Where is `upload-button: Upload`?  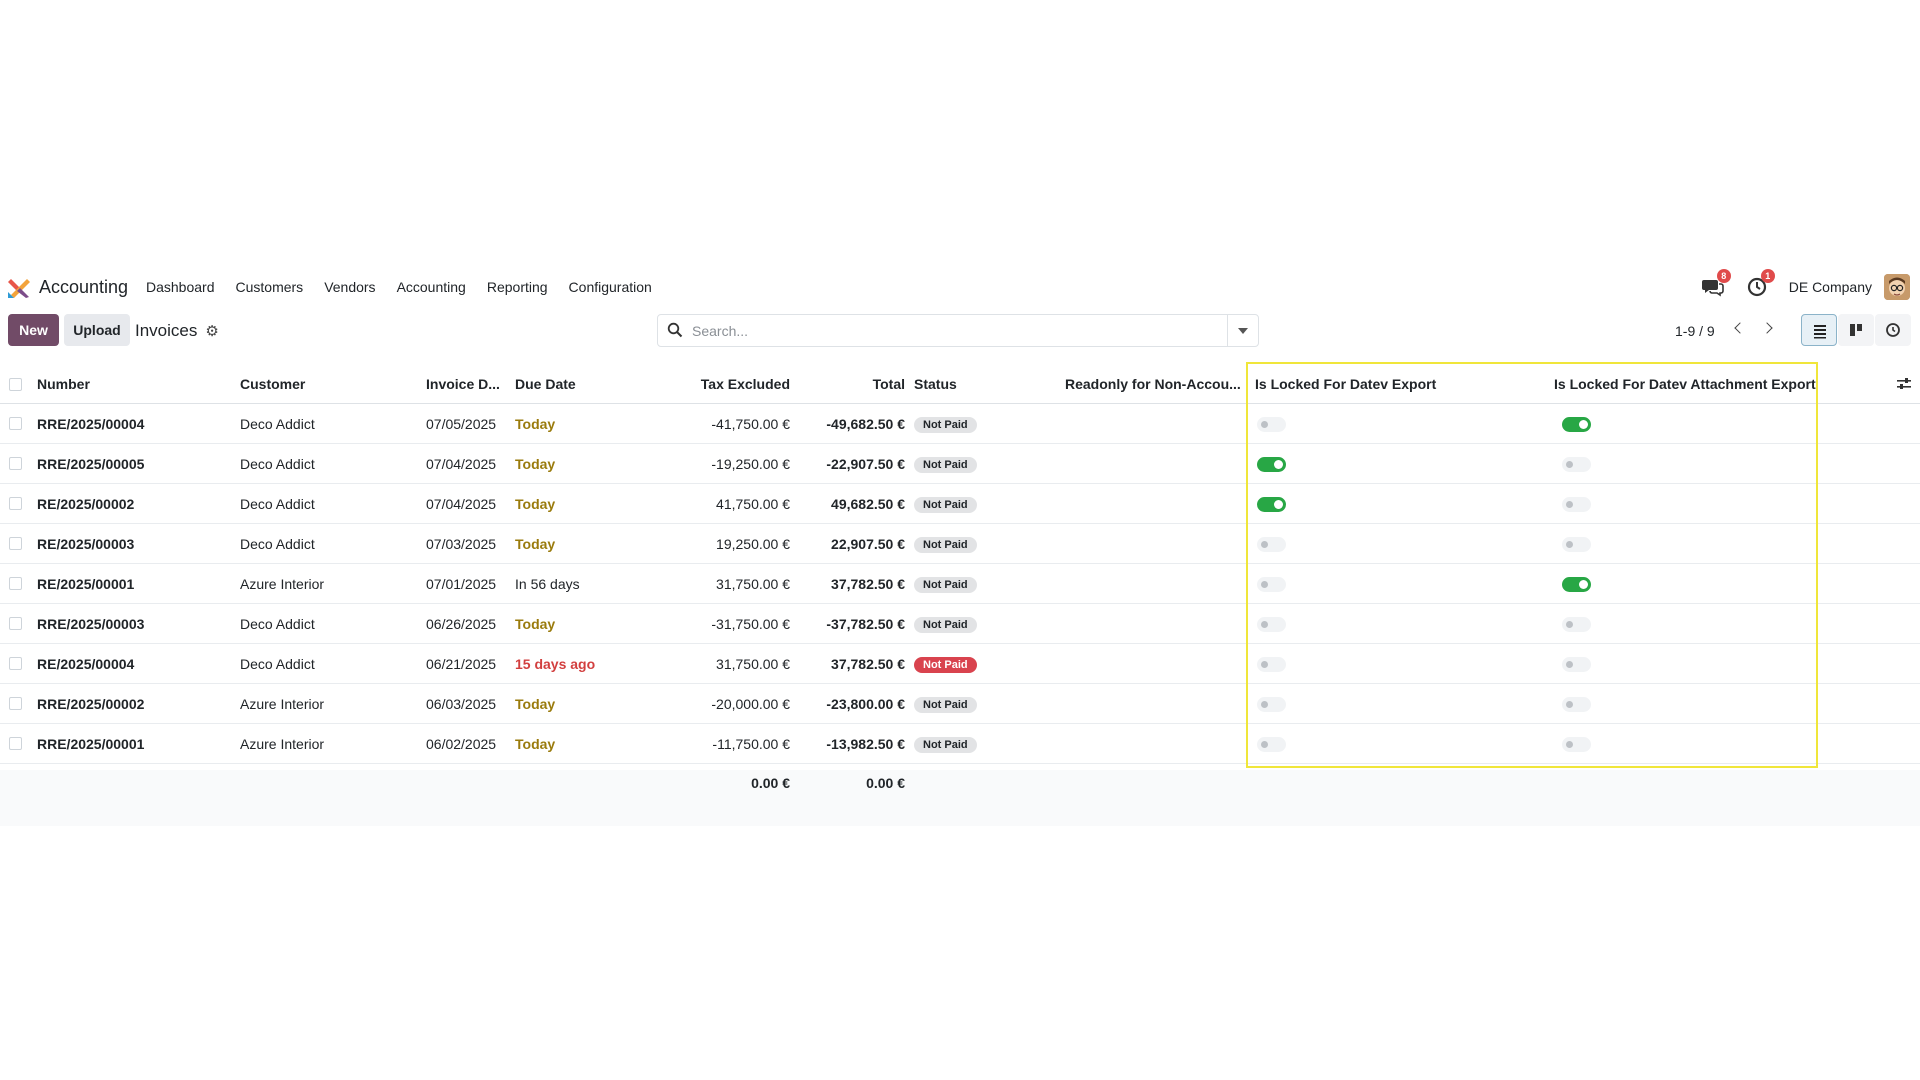
upload-button: Upload is located at coordinates (97, 330).